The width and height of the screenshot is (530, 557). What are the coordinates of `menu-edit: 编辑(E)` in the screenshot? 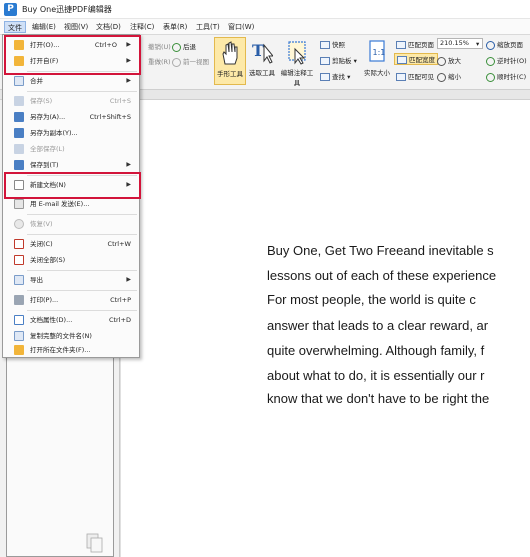 It's located at (44, 27).